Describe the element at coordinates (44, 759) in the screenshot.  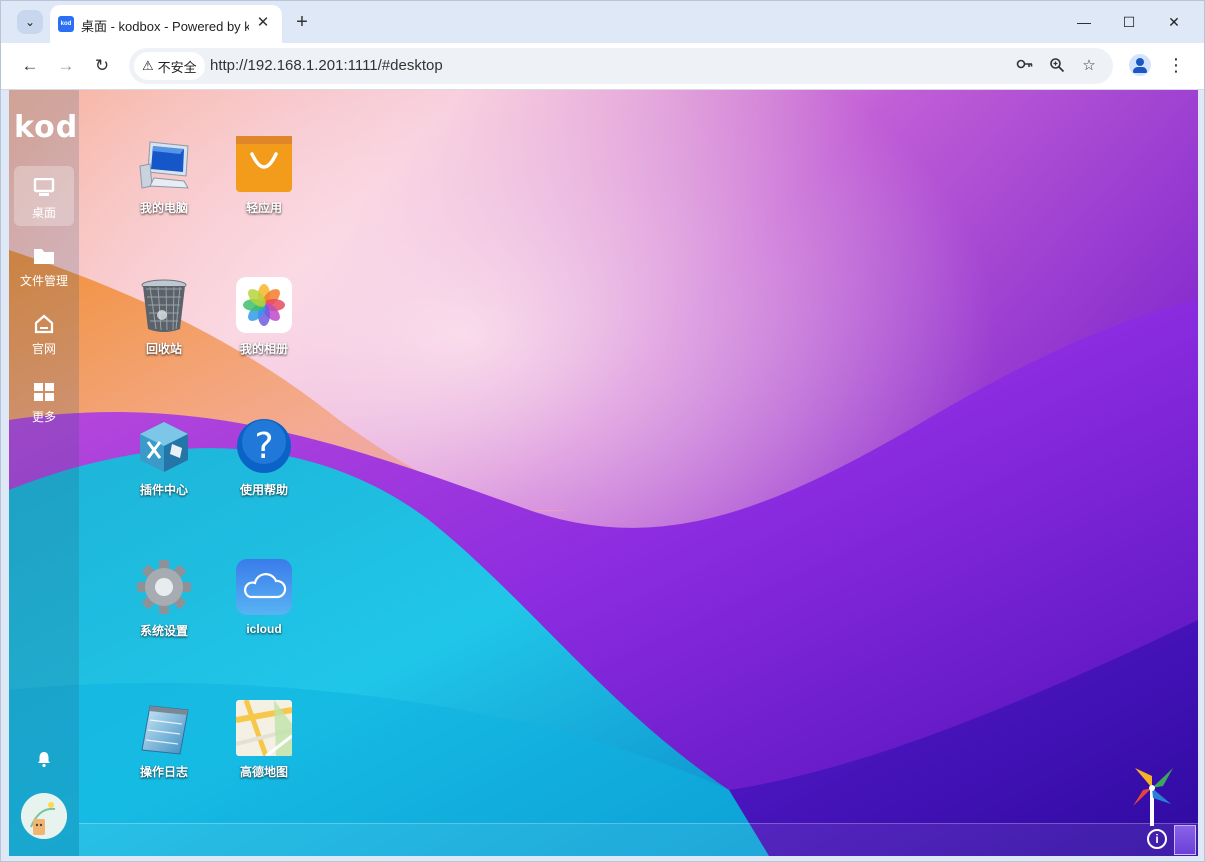
I see `bell-icon` at that location.